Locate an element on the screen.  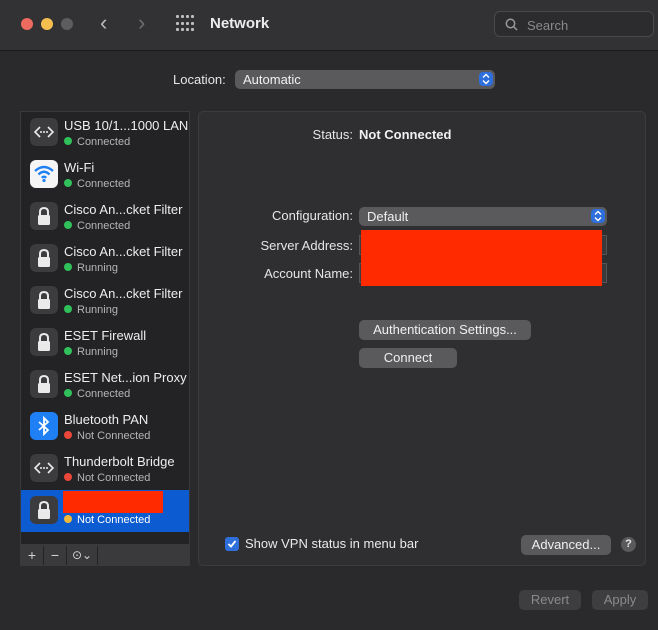
location-popup: Automatic is located at coordinates (365, 79).